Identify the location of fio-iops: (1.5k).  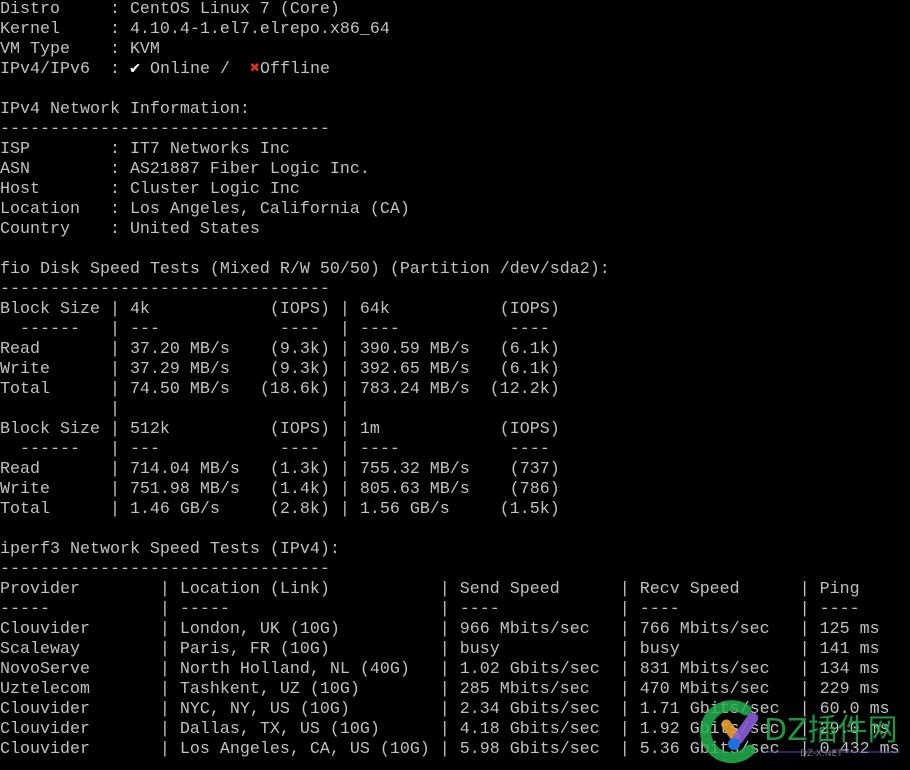
(529, 509).